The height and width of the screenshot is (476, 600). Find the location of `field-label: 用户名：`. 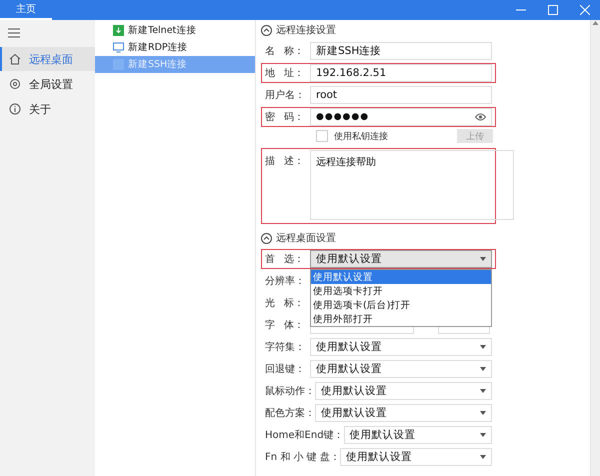

field-label: 用户名： is located at coordinates (285, 95).